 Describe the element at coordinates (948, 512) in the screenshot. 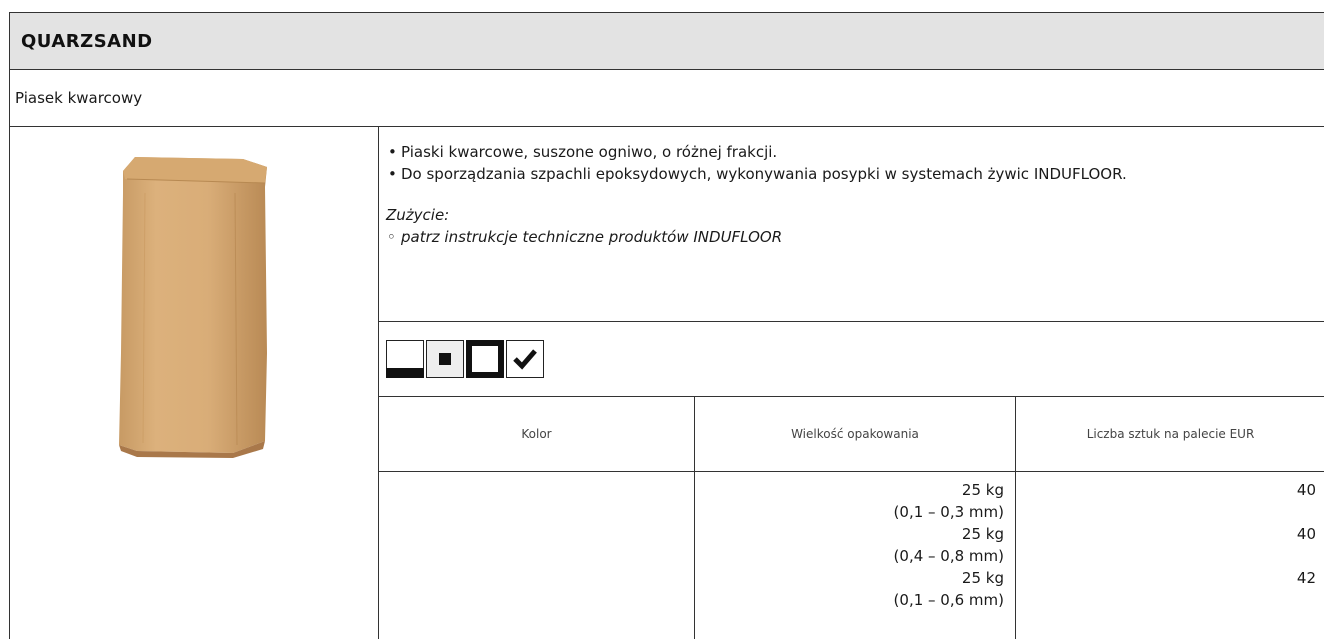

I see `package-fraction: (0,1 – 0,3 mm)` at that location.